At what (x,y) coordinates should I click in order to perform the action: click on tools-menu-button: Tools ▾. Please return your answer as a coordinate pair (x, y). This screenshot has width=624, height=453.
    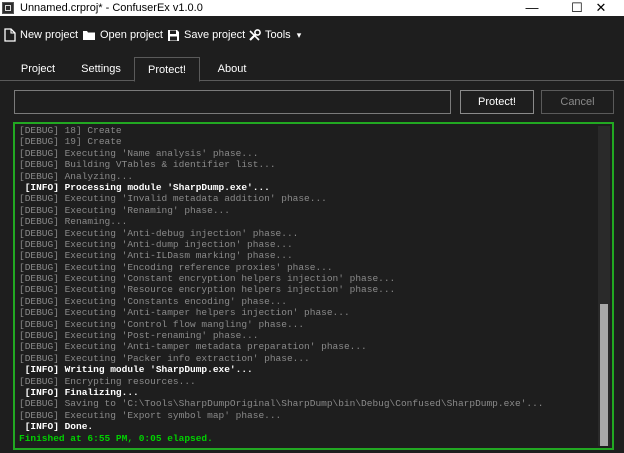
    Looking at the image, I should click on (274, 35).